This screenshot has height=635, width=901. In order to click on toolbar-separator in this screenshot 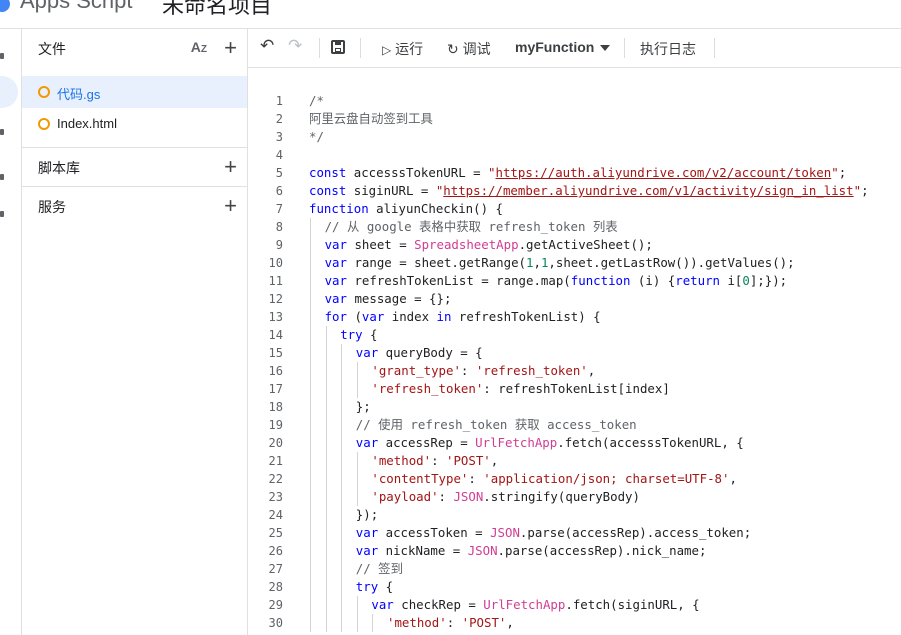, I will do `click(360, 48)`.